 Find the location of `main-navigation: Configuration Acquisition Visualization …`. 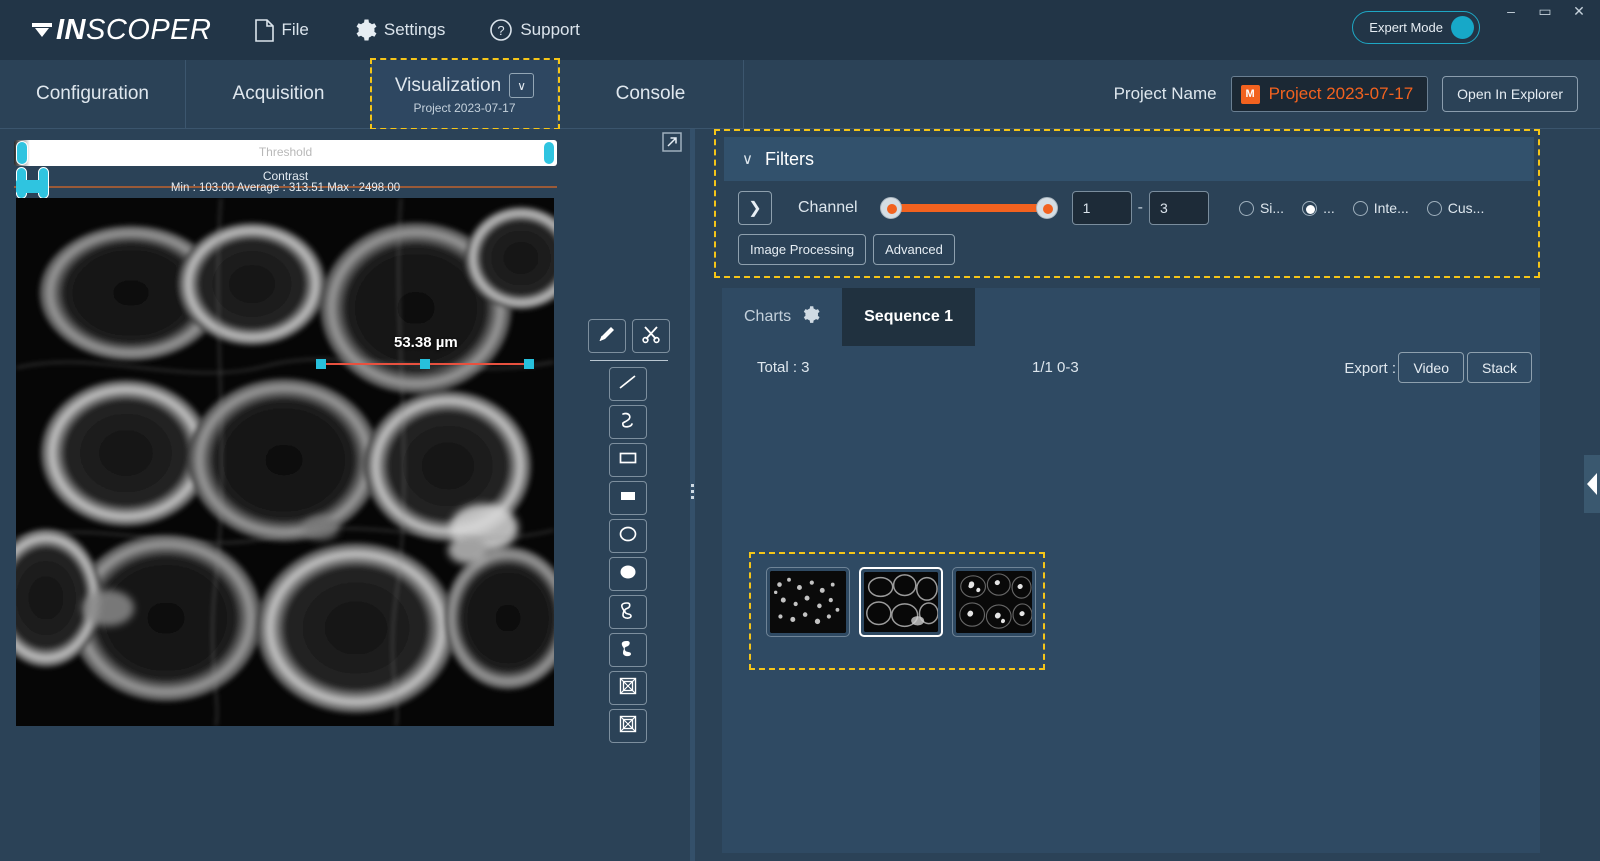

main-navigation: Configuration Acquisition Visualization … is located at coordinates (800, 94).